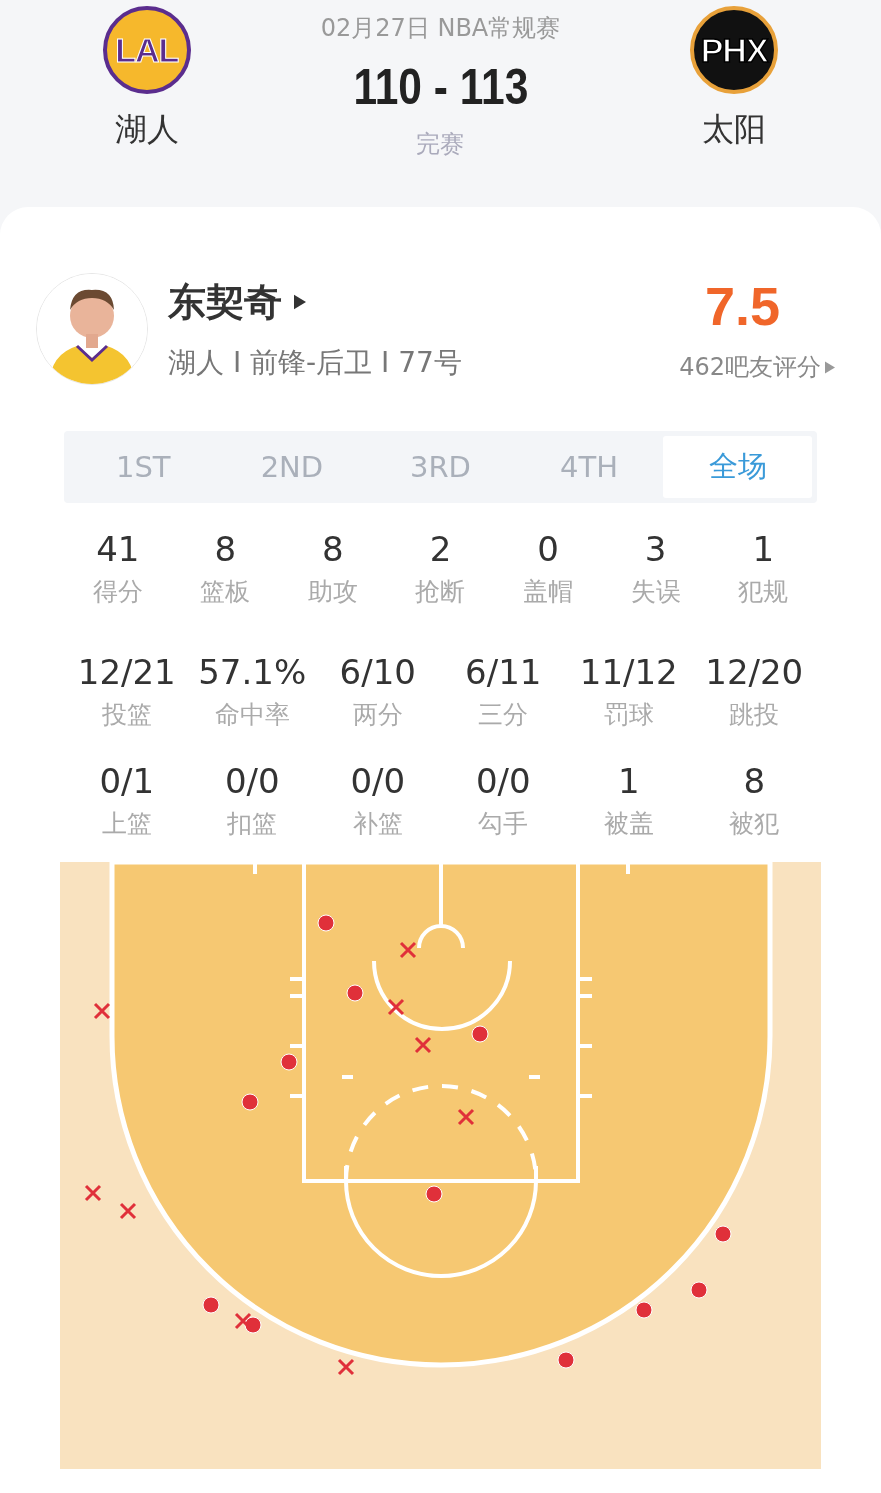 Image resolution: width=881 pixels, height=1493 pixels. Describe the element at coordinates (503, 824) in the screenshot. I see `stat-label: 勾手` at that location.